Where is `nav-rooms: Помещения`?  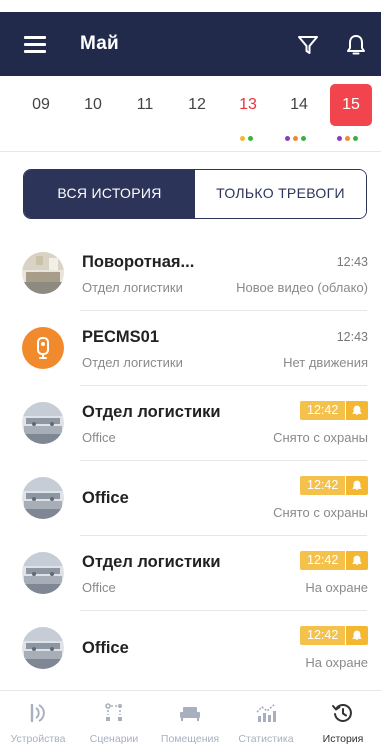 nav-rooms: Помещения is located at coordinates (190, 721).